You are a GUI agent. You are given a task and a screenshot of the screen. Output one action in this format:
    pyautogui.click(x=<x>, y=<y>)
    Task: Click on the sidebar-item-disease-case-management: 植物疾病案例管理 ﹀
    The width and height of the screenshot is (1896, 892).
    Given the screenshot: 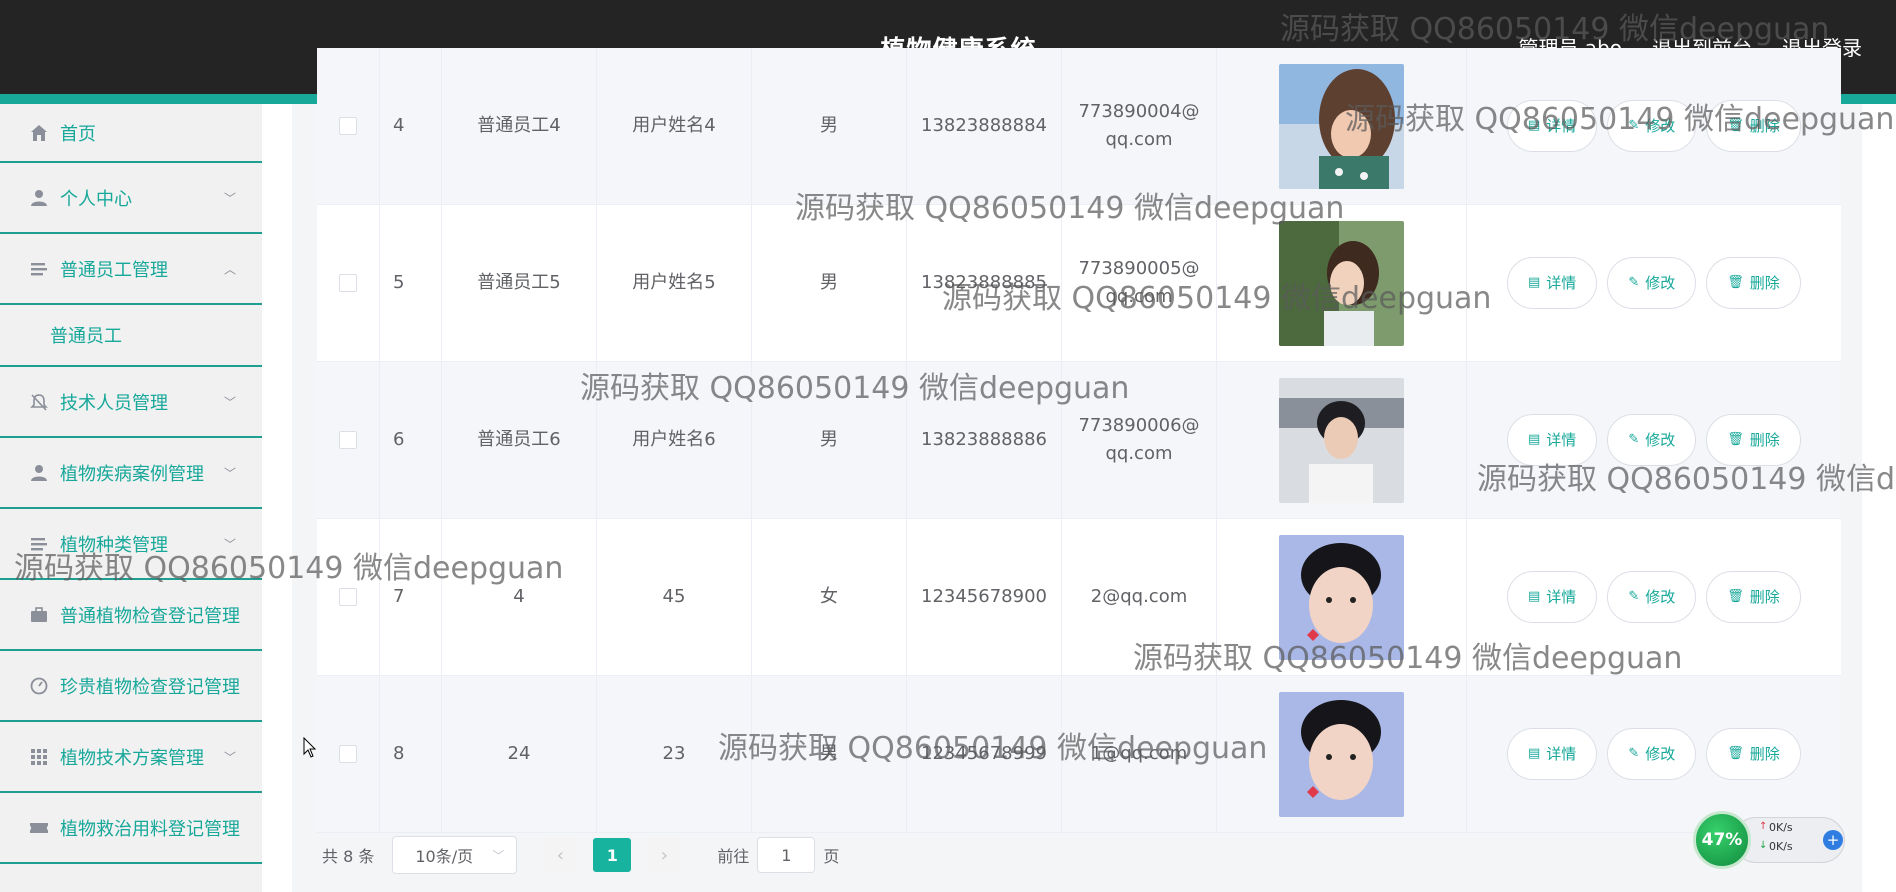 What is the action you would take?
    pyautogui.click(x=131, y=473)
    